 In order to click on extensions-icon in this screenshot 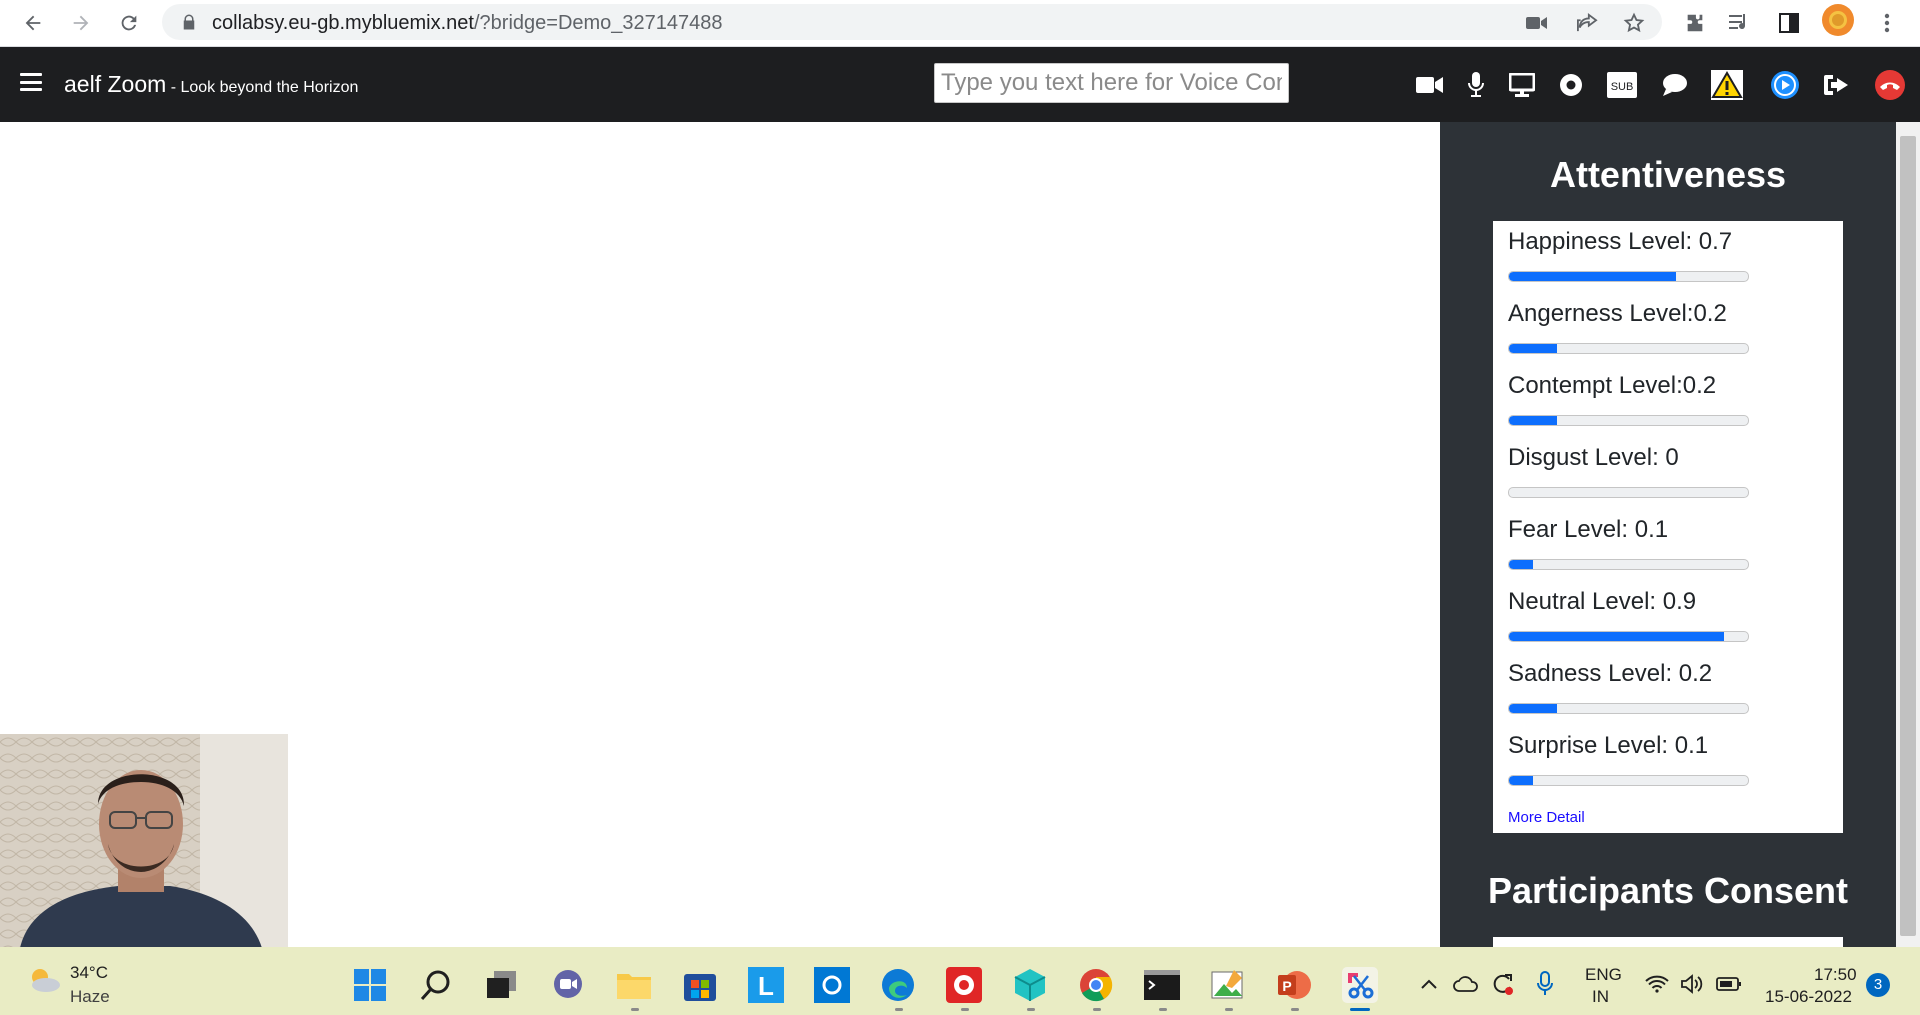, I will do `click(1695, 23)`.